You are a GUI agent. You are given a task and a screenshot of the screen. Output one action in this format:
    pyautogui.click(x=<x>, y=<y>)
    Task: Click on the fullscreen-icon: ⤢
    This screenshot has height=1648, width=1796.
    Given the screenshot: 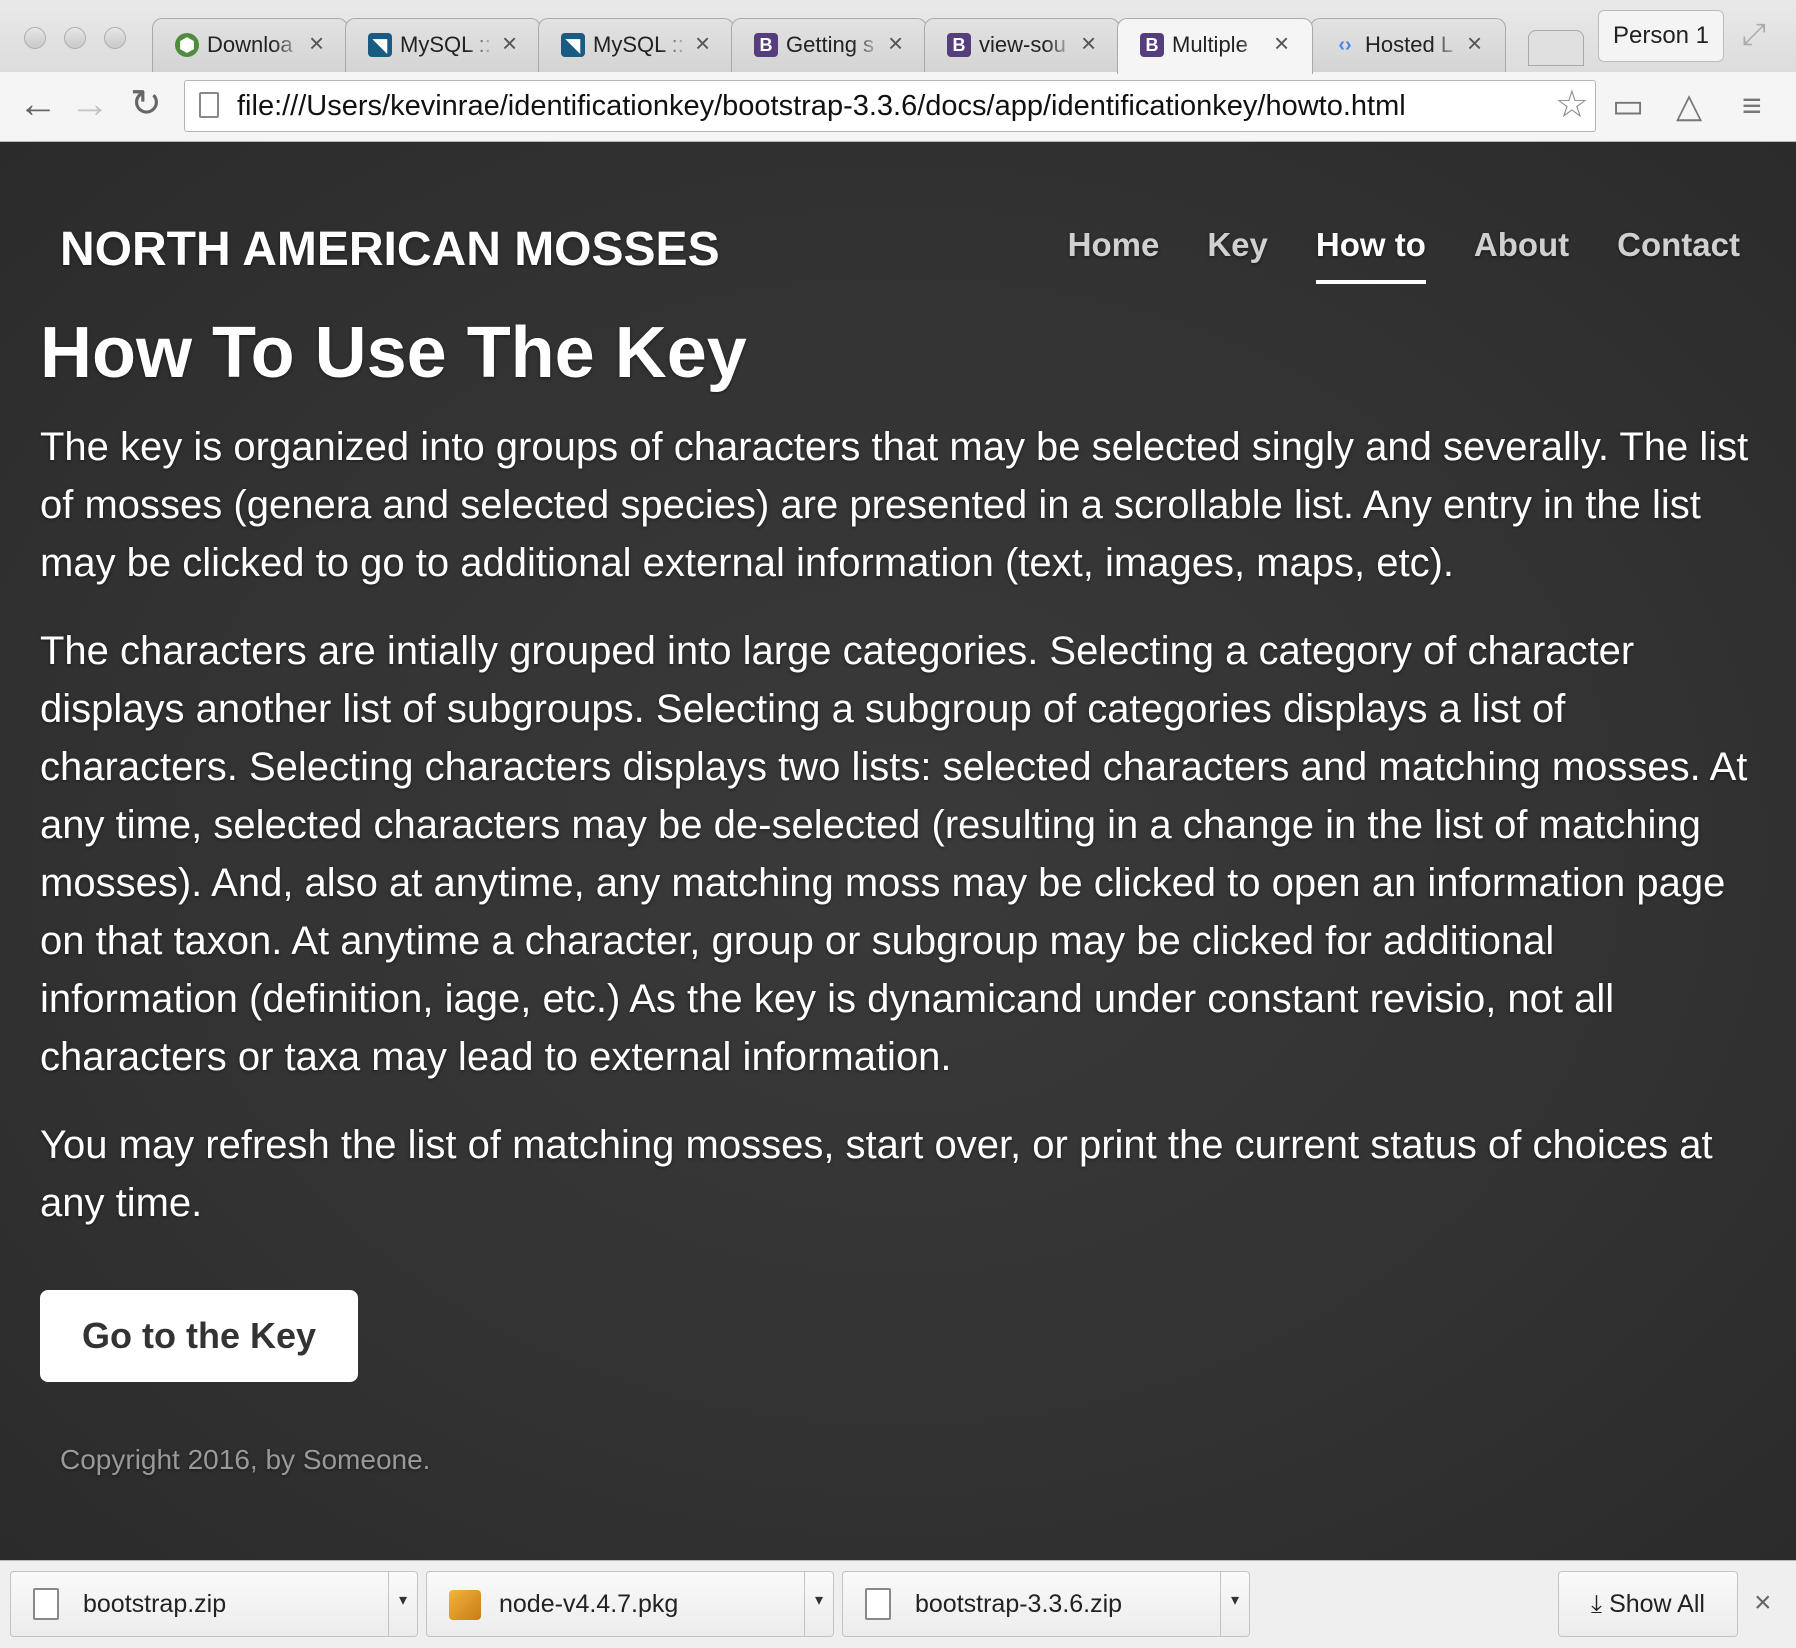 What is the action you would take?
    pyautogui.click(x=1754, y=35)
    